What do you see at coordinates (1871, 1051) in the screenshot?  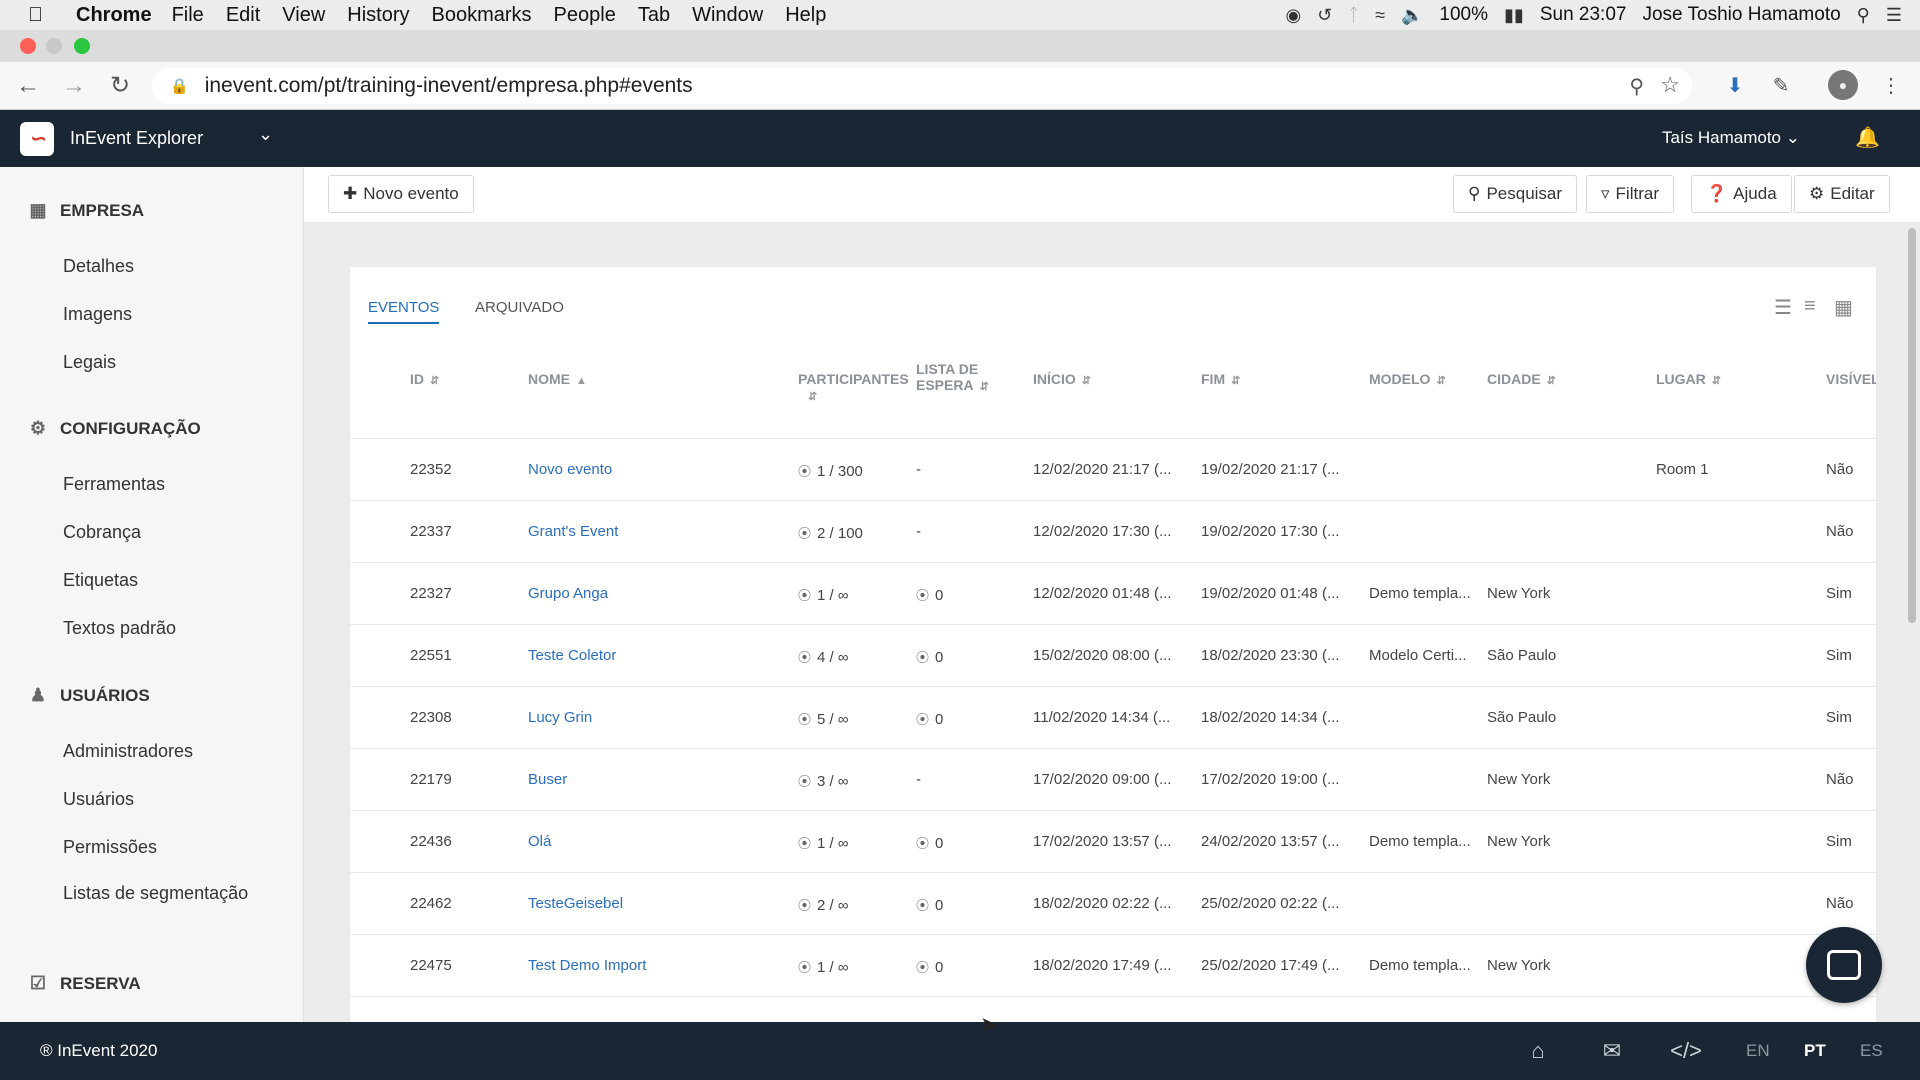 I see `lang-es: ES` at bounding box center [1871, 1051].